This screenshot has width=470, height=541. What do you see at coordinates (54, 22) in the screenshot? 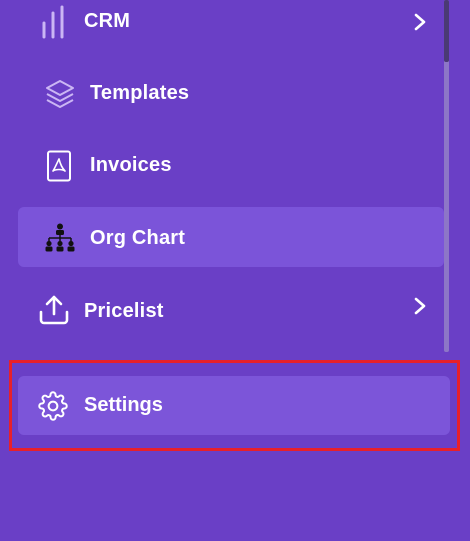
I see `bar-chart-icon` at bounding box center [54, 22].